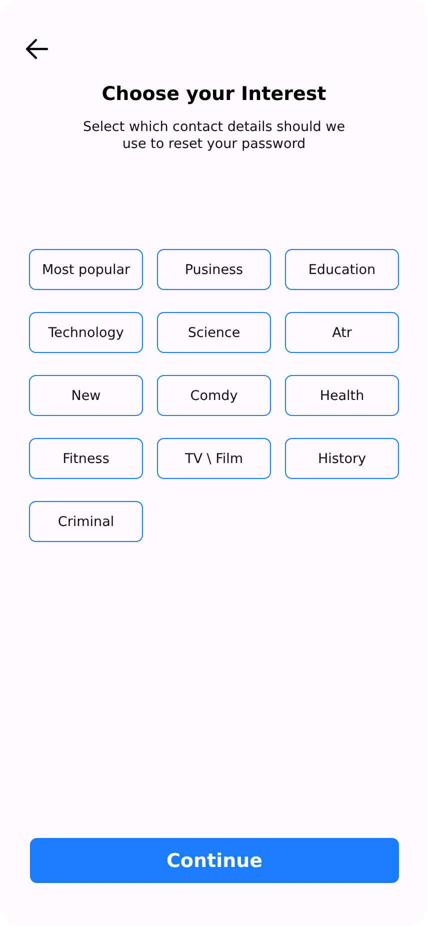 This screenshot has width=428, height=926. What do you see at coordinates (214, 136) in the screenshot?
I see `page-subtitle: Select which contact details should we use to reset your password` at bounding box center [214, 136].